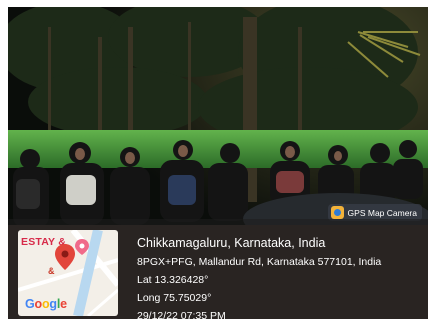 The height and width of the screenshot is (324, 431). Describe the element at coordinates (68, 273) in the screenshot. I see `map-thumbnail: ESTAY & & Google` at that location.